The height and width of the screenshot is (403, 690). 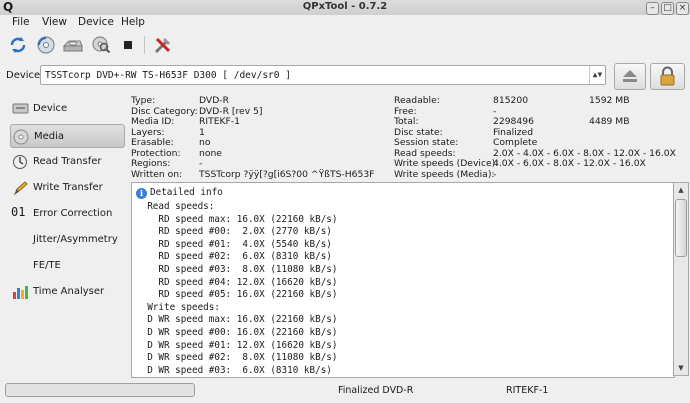 What do you see at coordinates (242, 358) in the screenshot?
I see `detail-line: D WR speed #02: 8.0X (11080 kB/s)` at bounding box center [242, 358].